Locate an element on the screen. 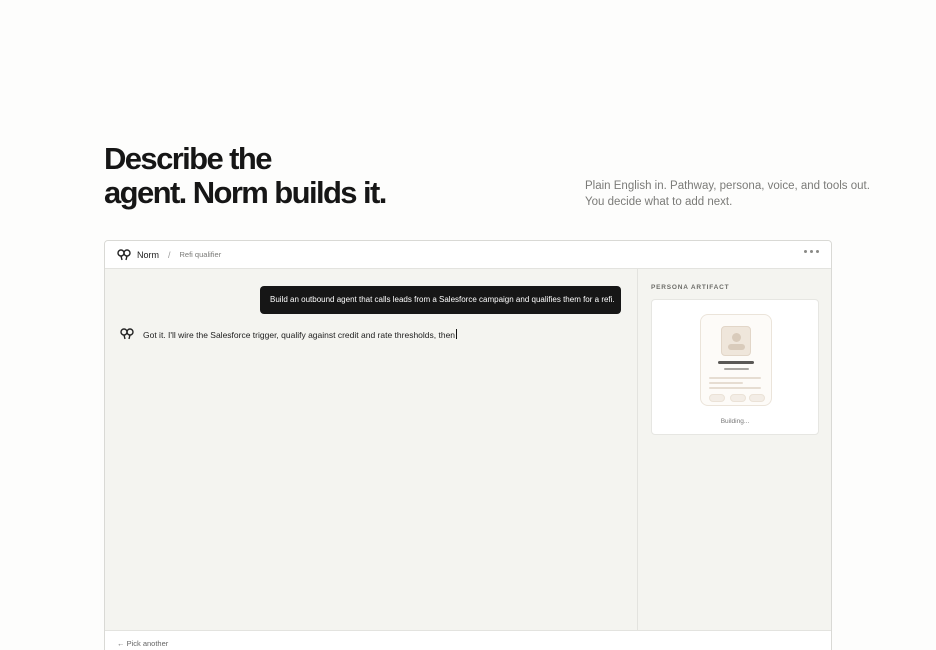  panel-label: PERSONA ARTIFACT is located at coordinates (690, 287).